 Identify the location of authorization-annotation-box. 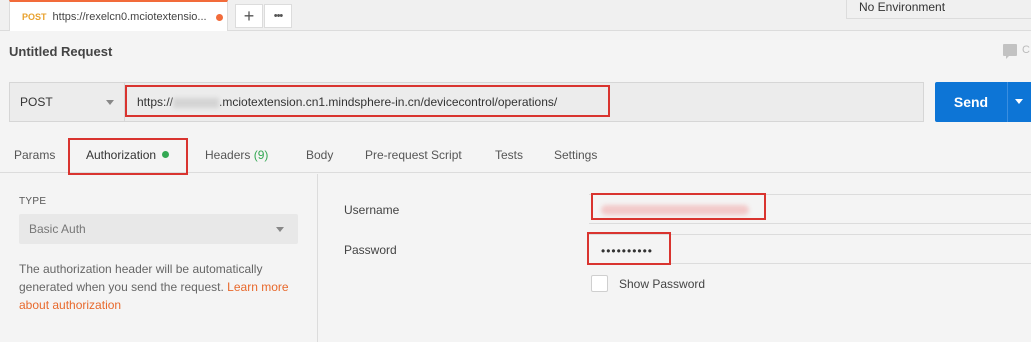
(128, 156).